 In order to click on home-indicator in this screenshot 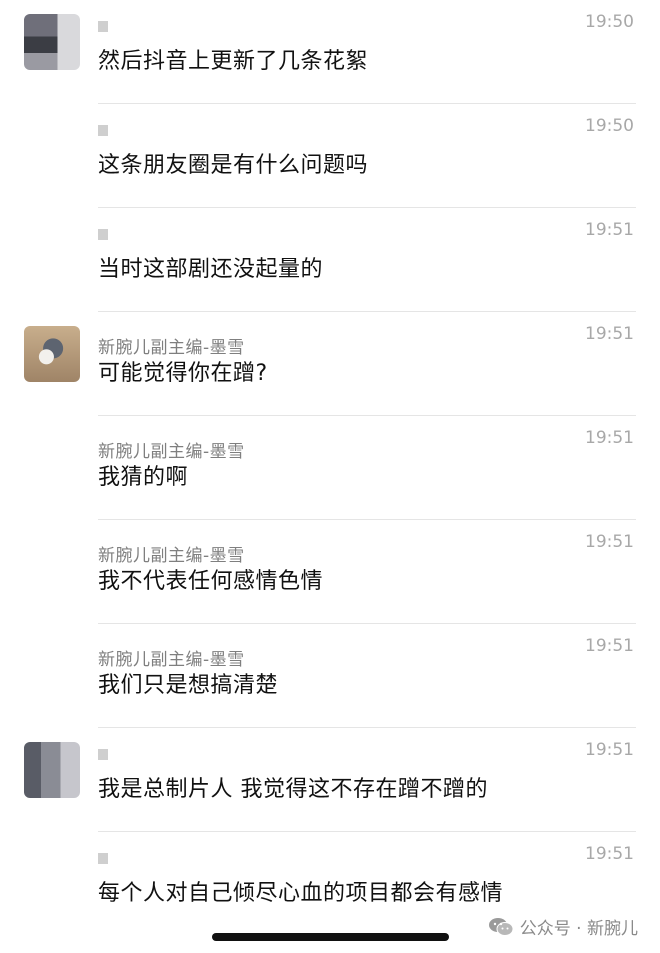, I will do `click(330, 937)`.